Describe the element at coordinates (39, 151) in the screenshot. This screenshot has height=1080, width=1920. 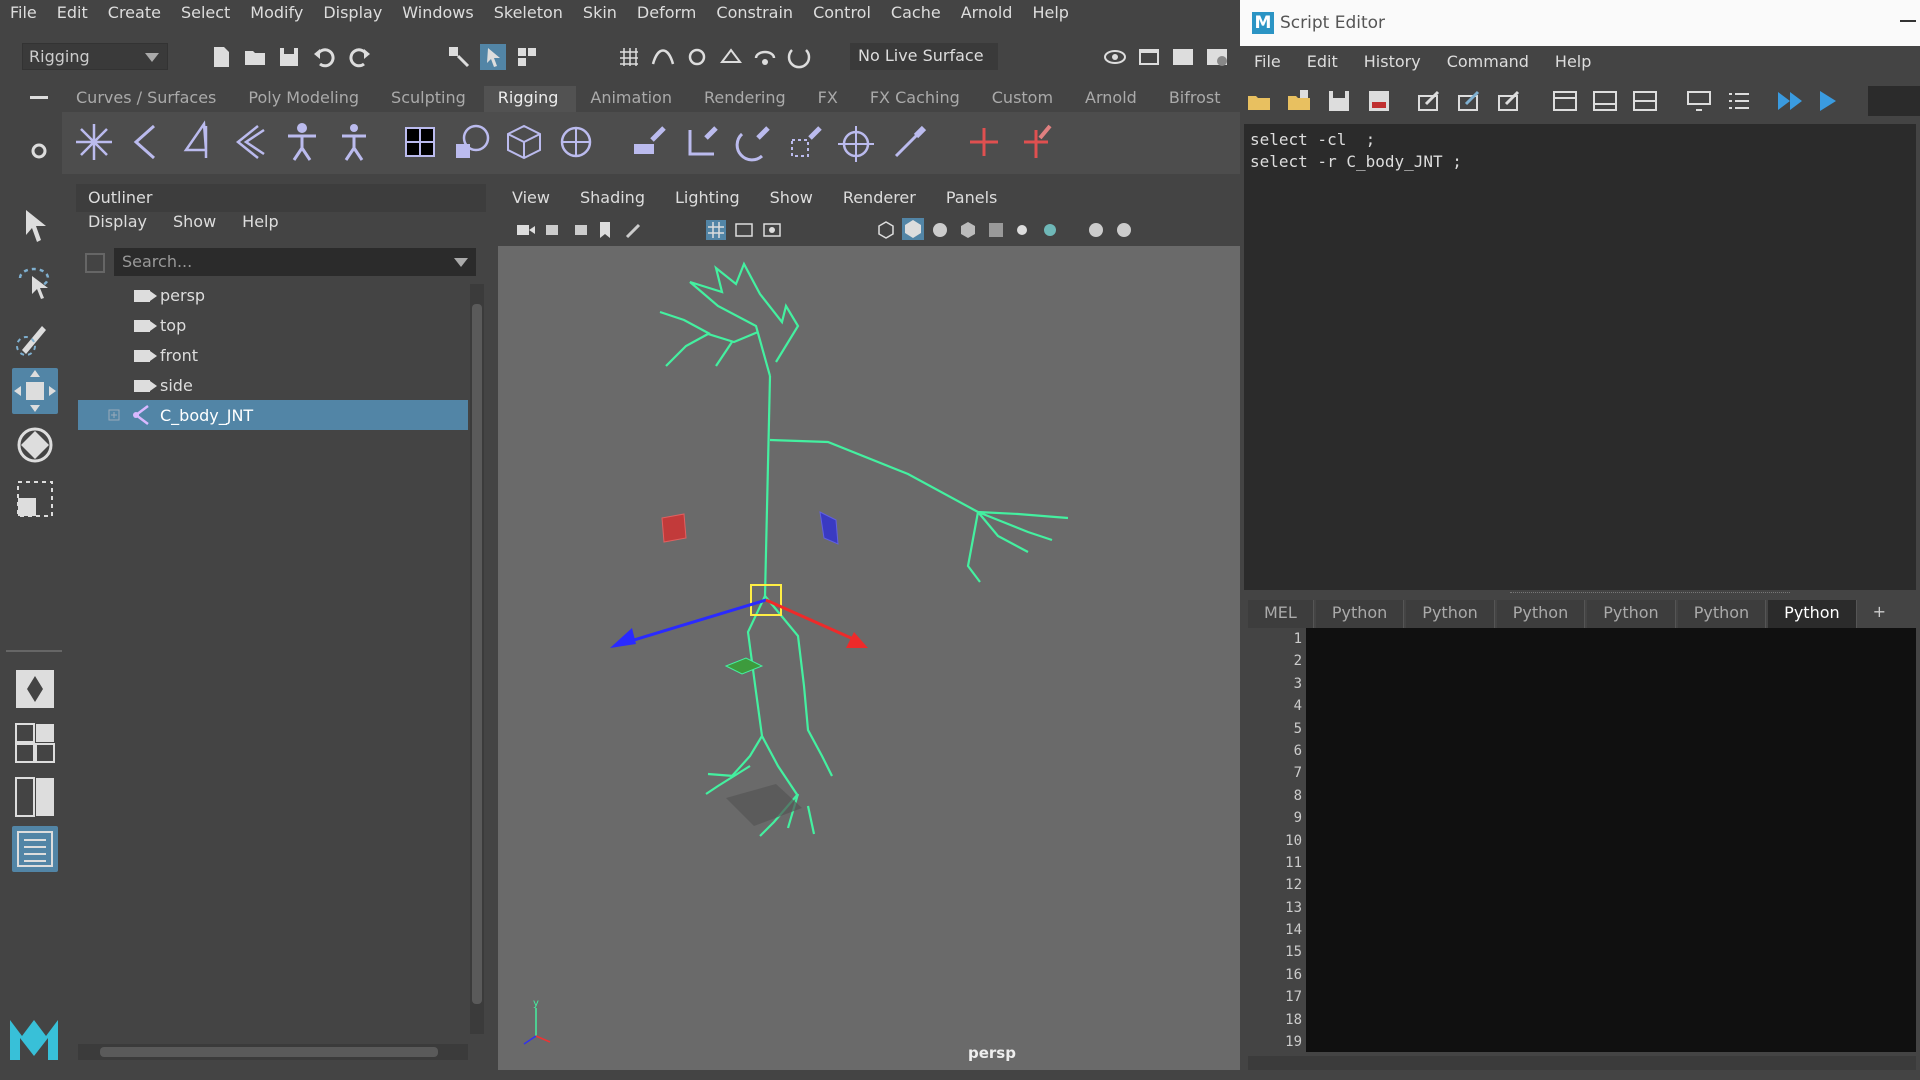
I see `gear-icon` at that location.